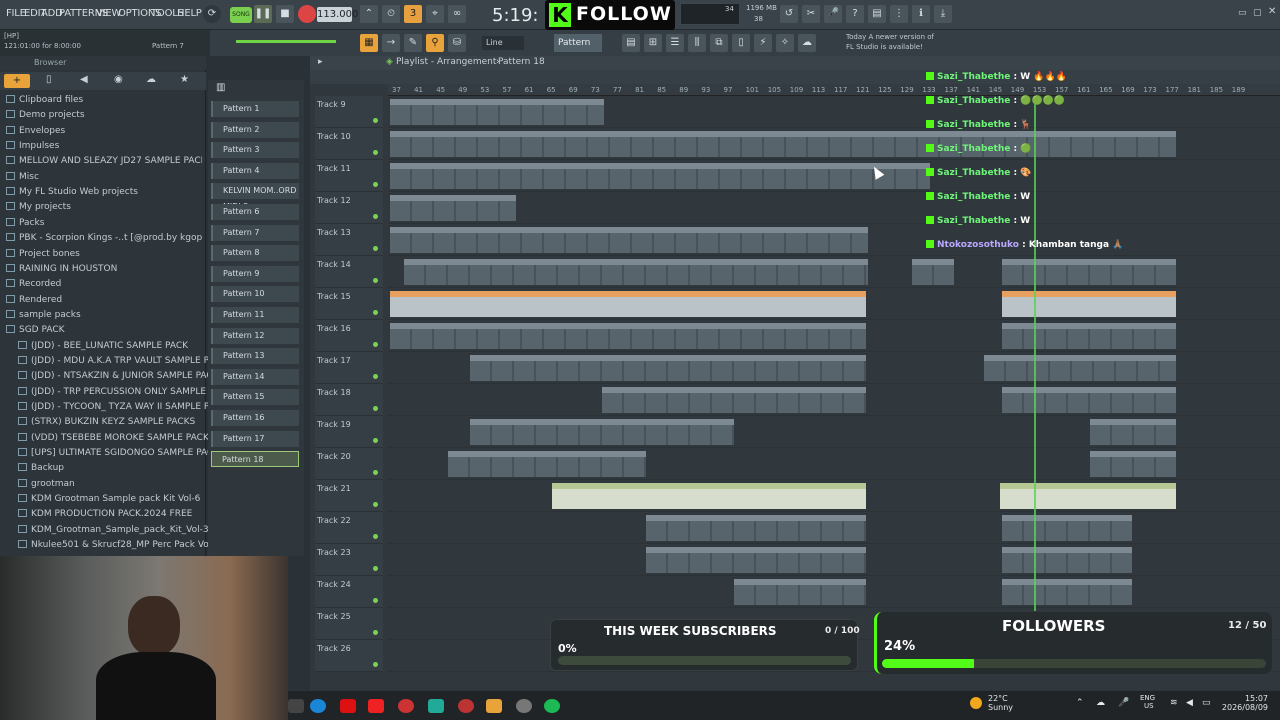 Image resolution: width=1280 pixels, height=720 pixels. I want to click on browser-file-icon: ▯, so click(49, 79).